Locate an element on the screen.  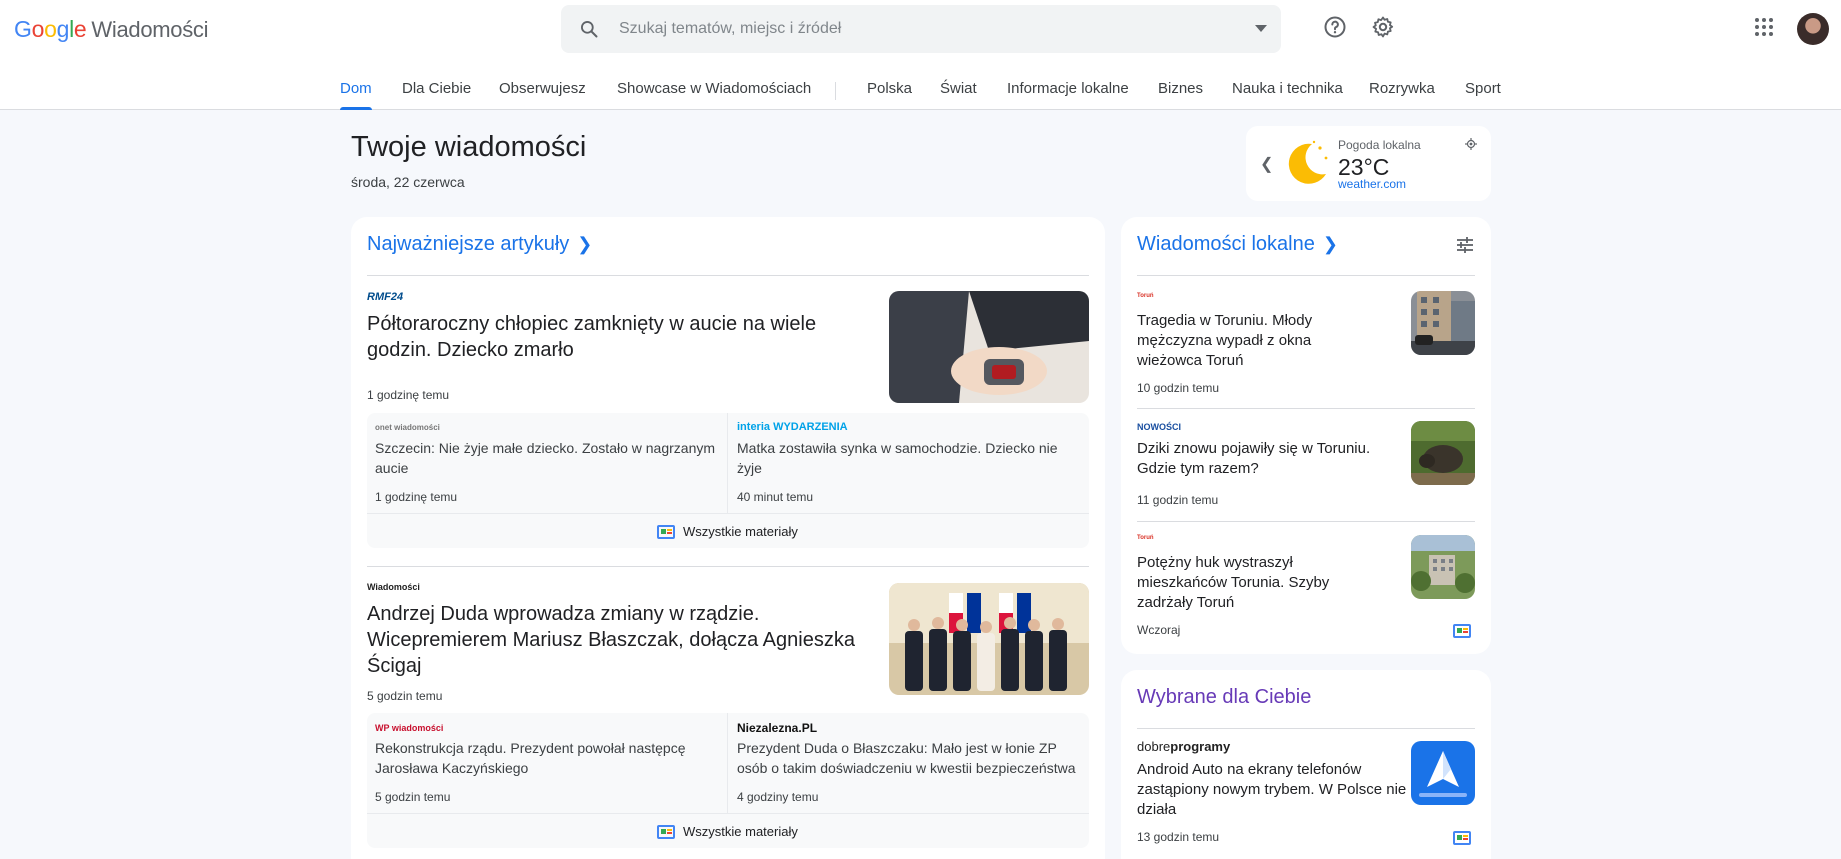
page-date: środa, 22 czerwca is located at coordinates (408, 182).